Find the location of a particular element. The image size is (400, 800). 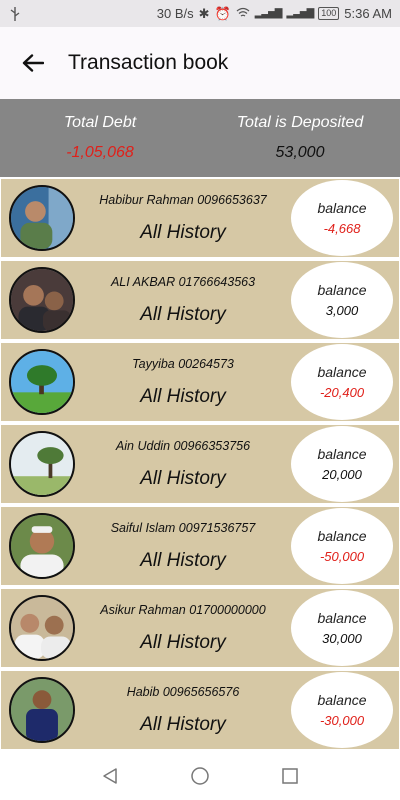

contact-name: Ain Uddin 00966353756 is located at coordinates (183, 446).